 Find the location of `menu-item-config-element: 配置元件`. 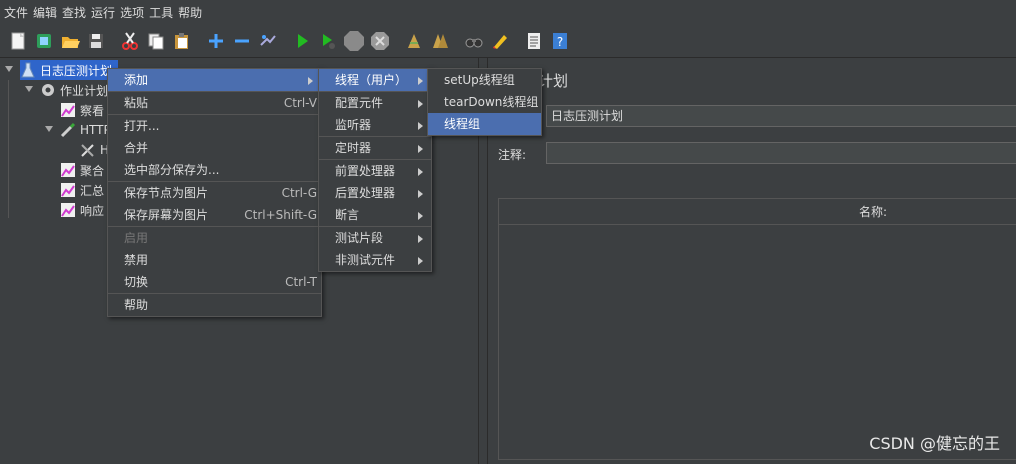

menu-item-config-element: 配置元件 is located at coordinates (375, 103).